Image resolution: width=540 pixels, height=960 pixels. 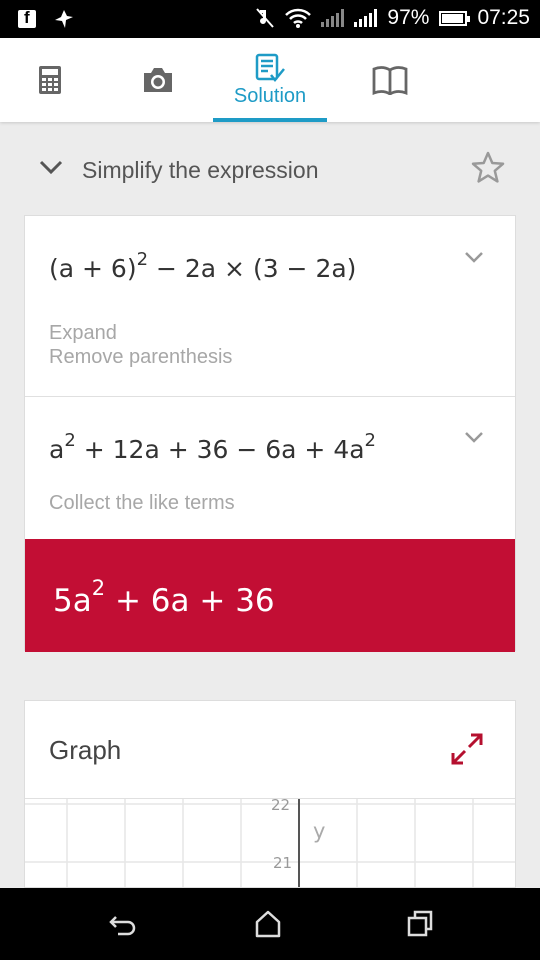 What do you see at coordinates (488, 168) in the screenshot?
I see `favorite-star-icon` at bounding box center [488, 168].